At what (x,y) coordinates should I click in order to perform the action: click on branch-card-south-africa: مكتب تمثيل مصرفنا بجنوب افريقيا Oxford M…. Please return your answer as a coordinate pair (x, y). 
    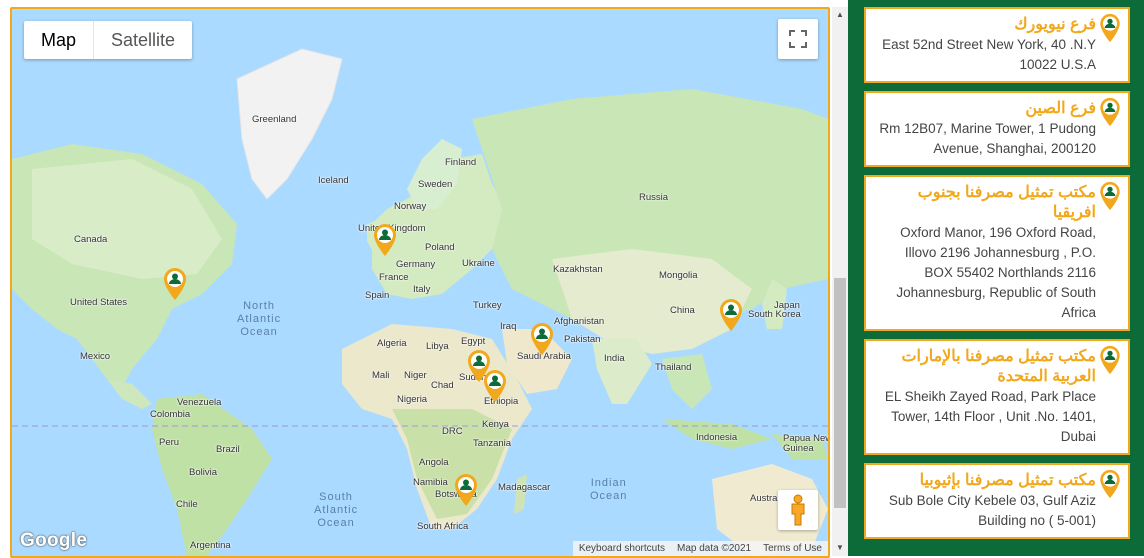
    Looking at the image, I should click on (997, 253).